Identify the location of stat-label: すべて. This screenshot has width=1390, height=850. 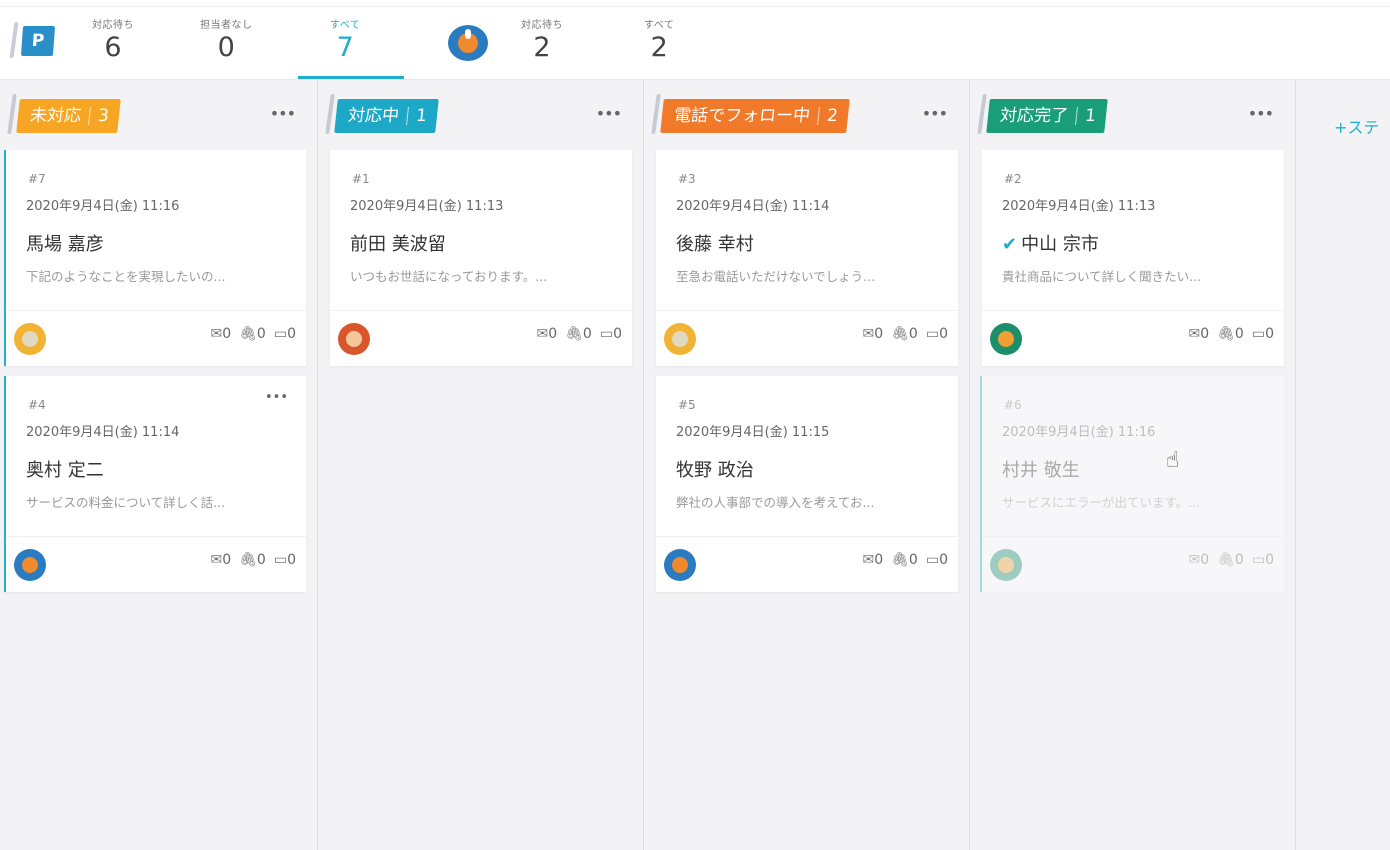
(345, 25).